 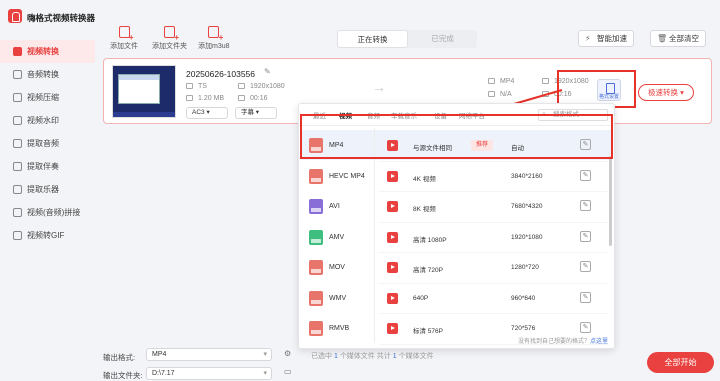 I want to click on add-folder-label: 添加文件夹, so click(x=169, y=46).